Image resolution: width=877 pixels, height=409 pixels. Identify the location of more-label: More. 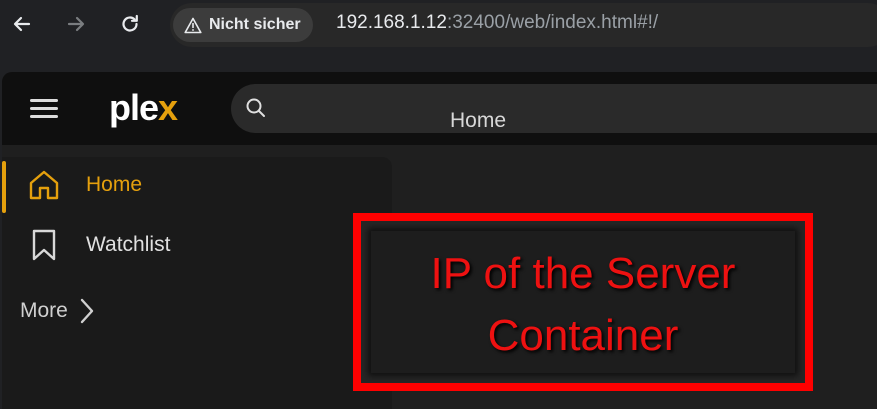
(44, 310).